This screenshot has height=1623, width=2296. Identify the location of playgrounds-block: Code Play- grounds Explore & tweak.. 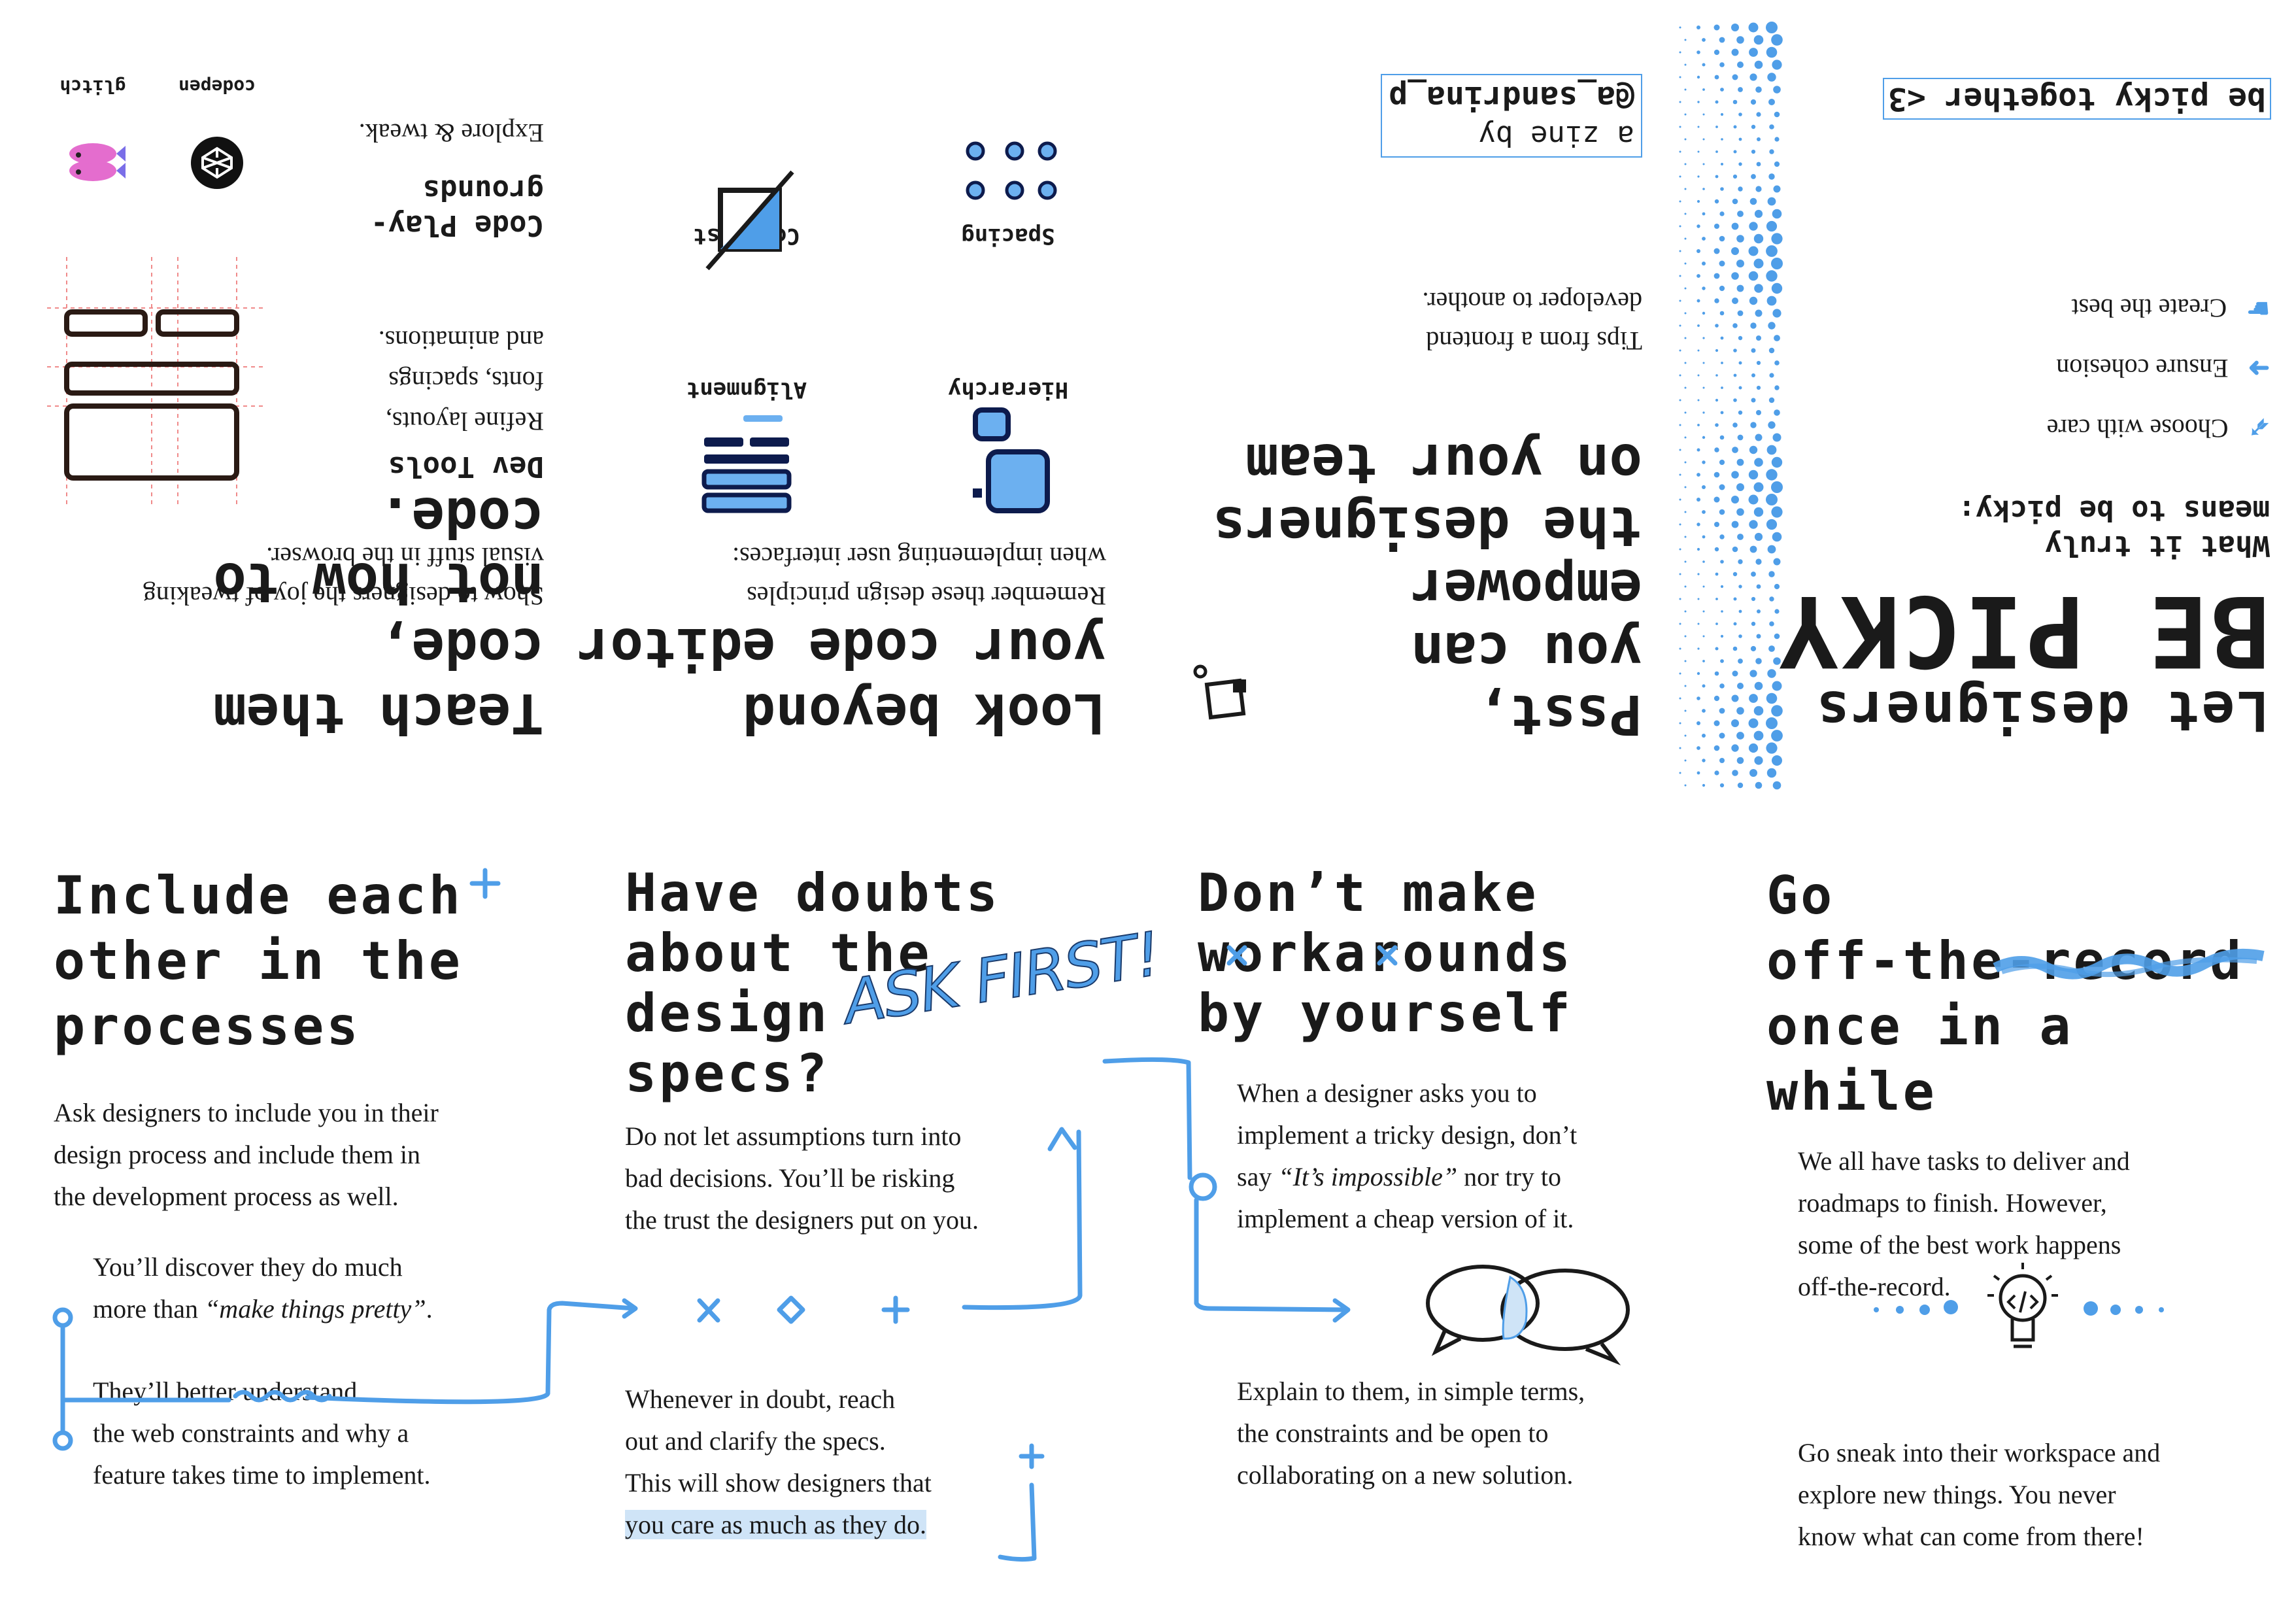
(436, 178).